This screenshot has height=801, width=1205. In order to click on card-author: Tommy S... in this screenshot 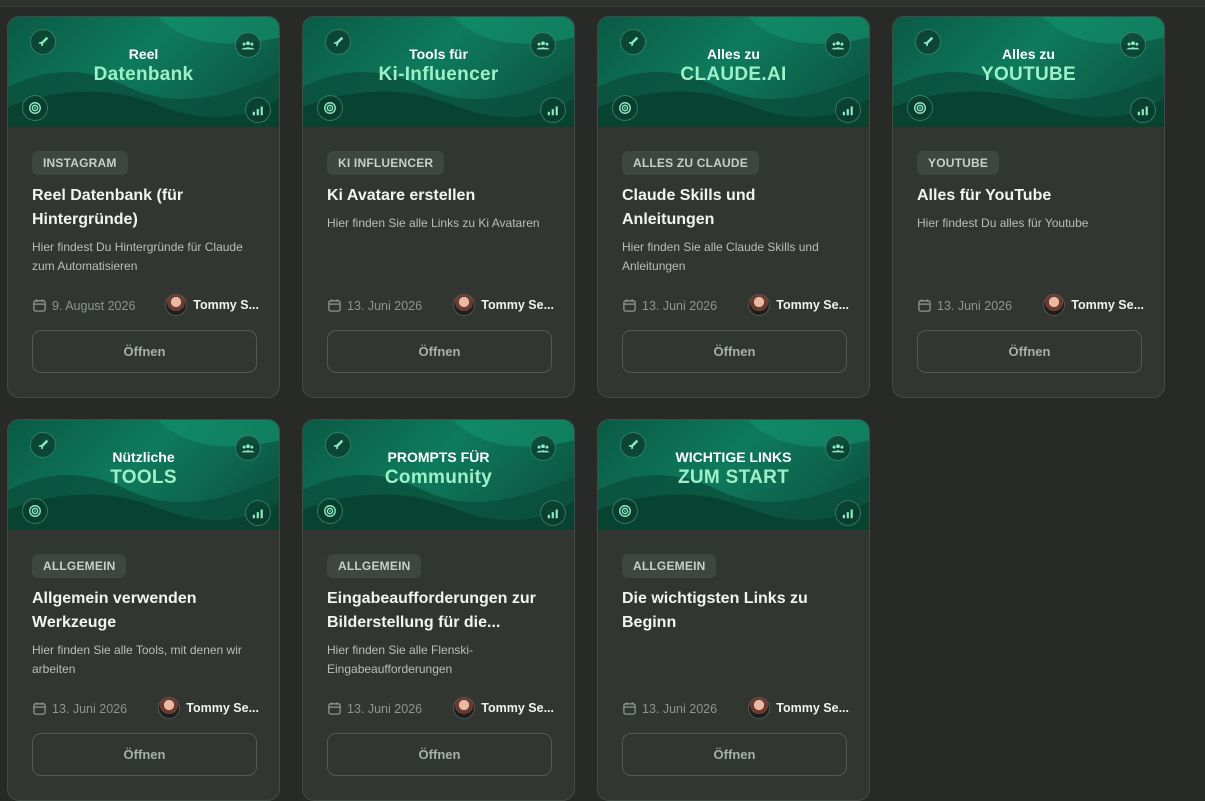, I will do `click(212, 305)`.